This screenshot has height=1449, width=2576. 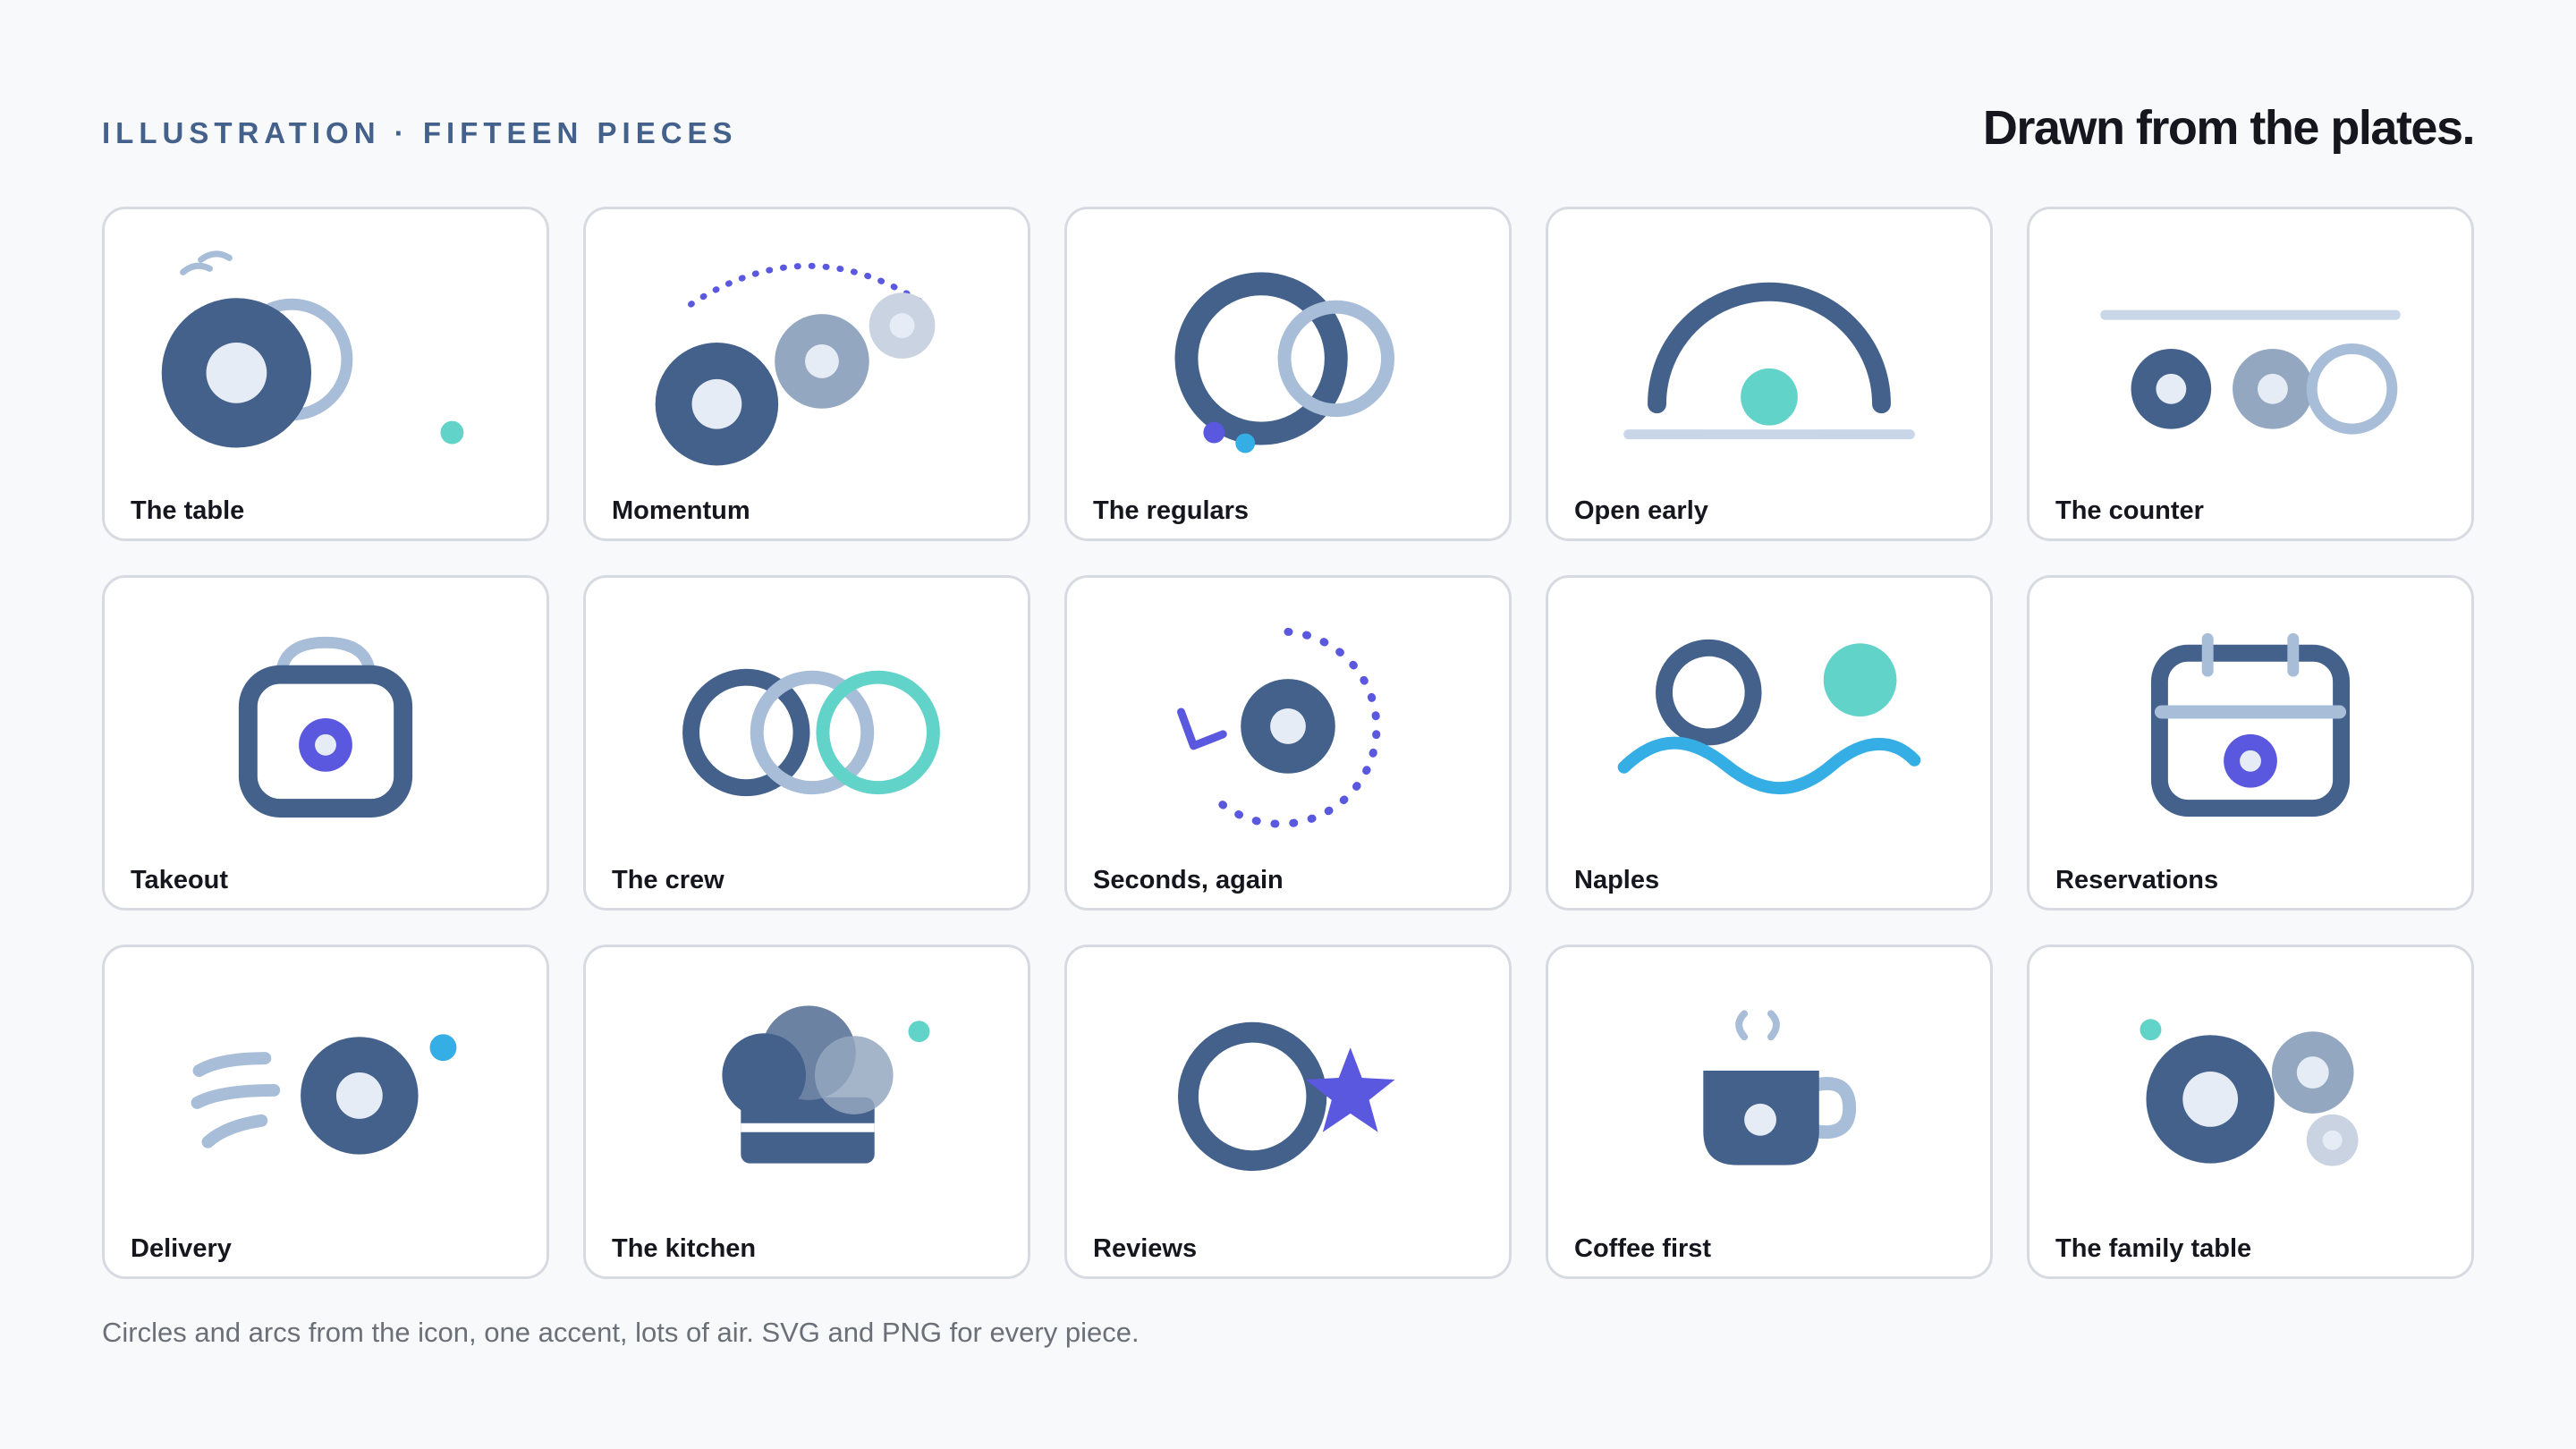 What do you see at coordinates (324, 1094) in the screenshot?
I see `delivery-speed-icon` at bounding box center [324, 1094].